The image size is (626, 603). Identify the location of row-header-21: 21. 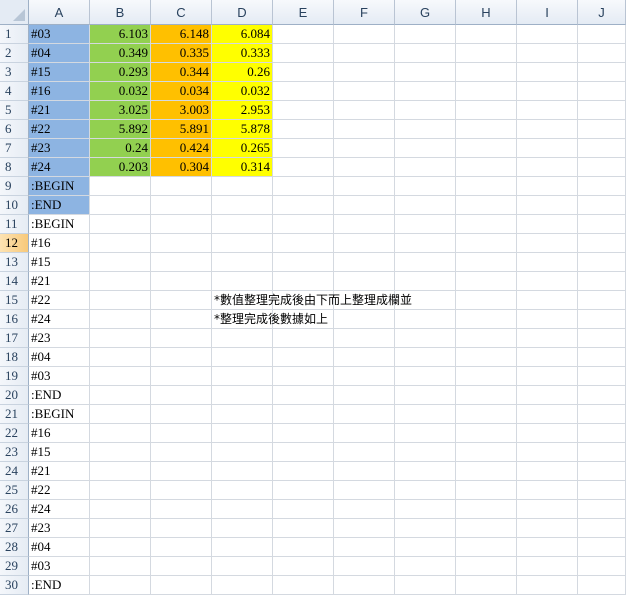
(14, 414).